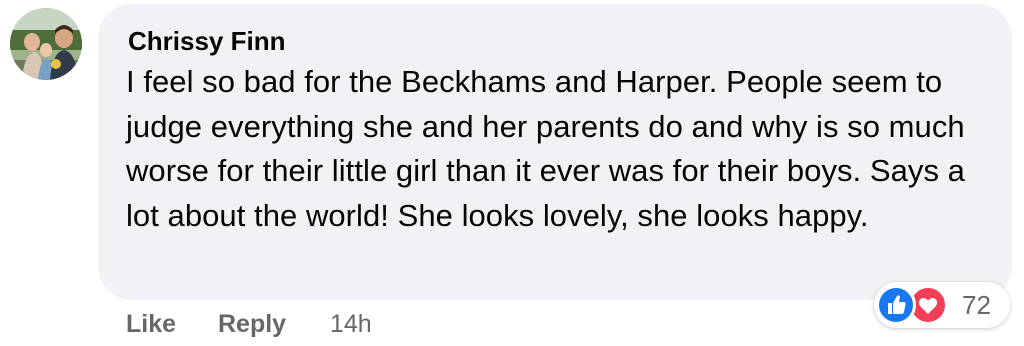 The height and width of the screenshot is (346, 1024). Describe the element at coordinates (942, 305) in the screenshot. I see `reaction-summary: 72` at that location.